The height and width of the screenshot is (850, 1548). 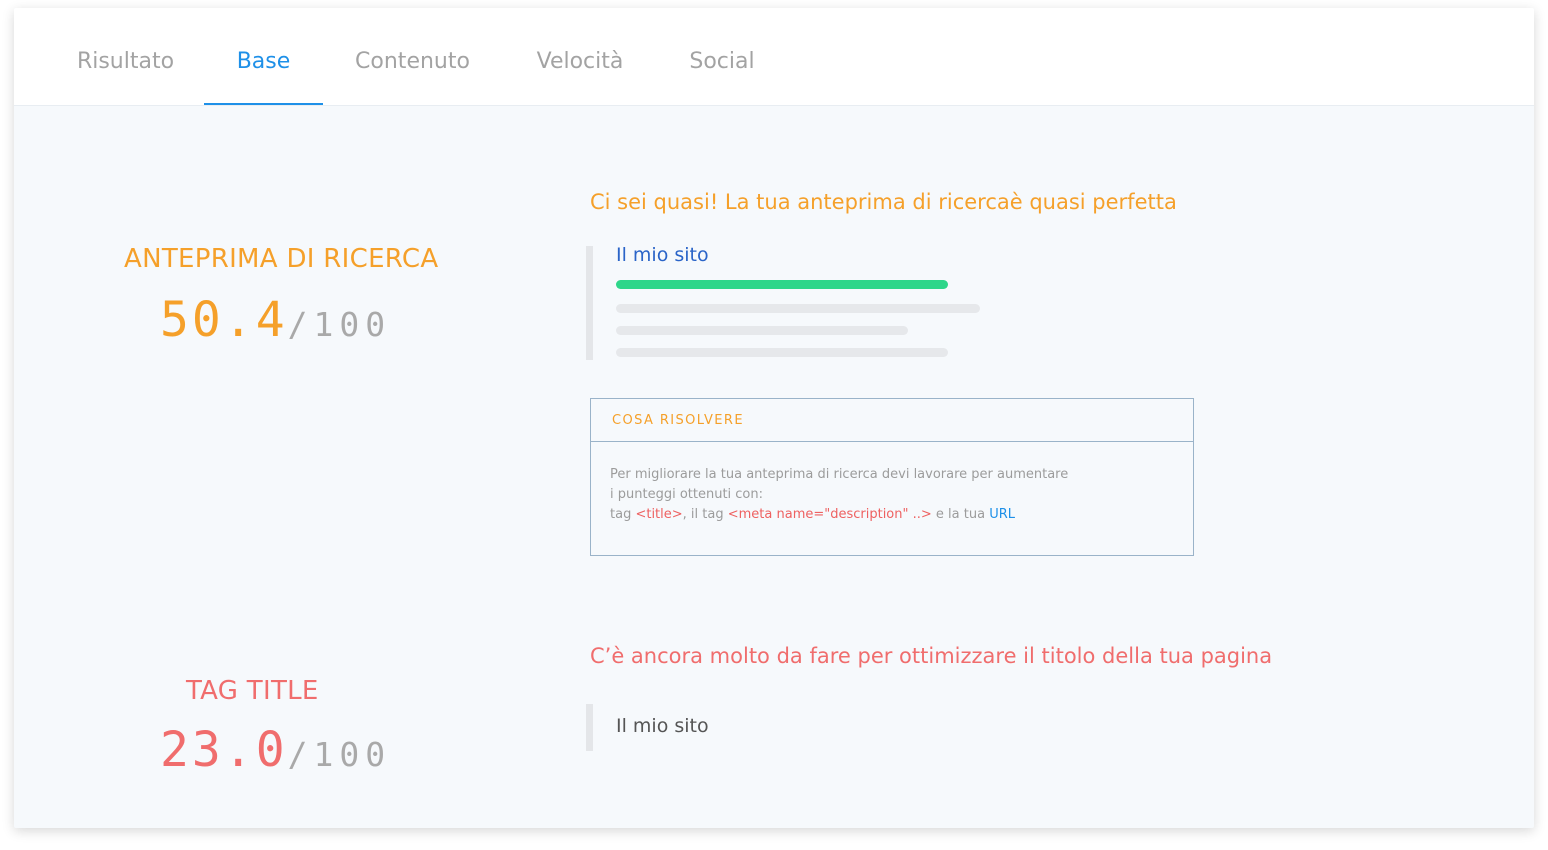 What do you see at coordinates (662, 726) in the screenshot?
I see `tag-title-snippet-title: Il mio sito` at bounding box center [662, 726].